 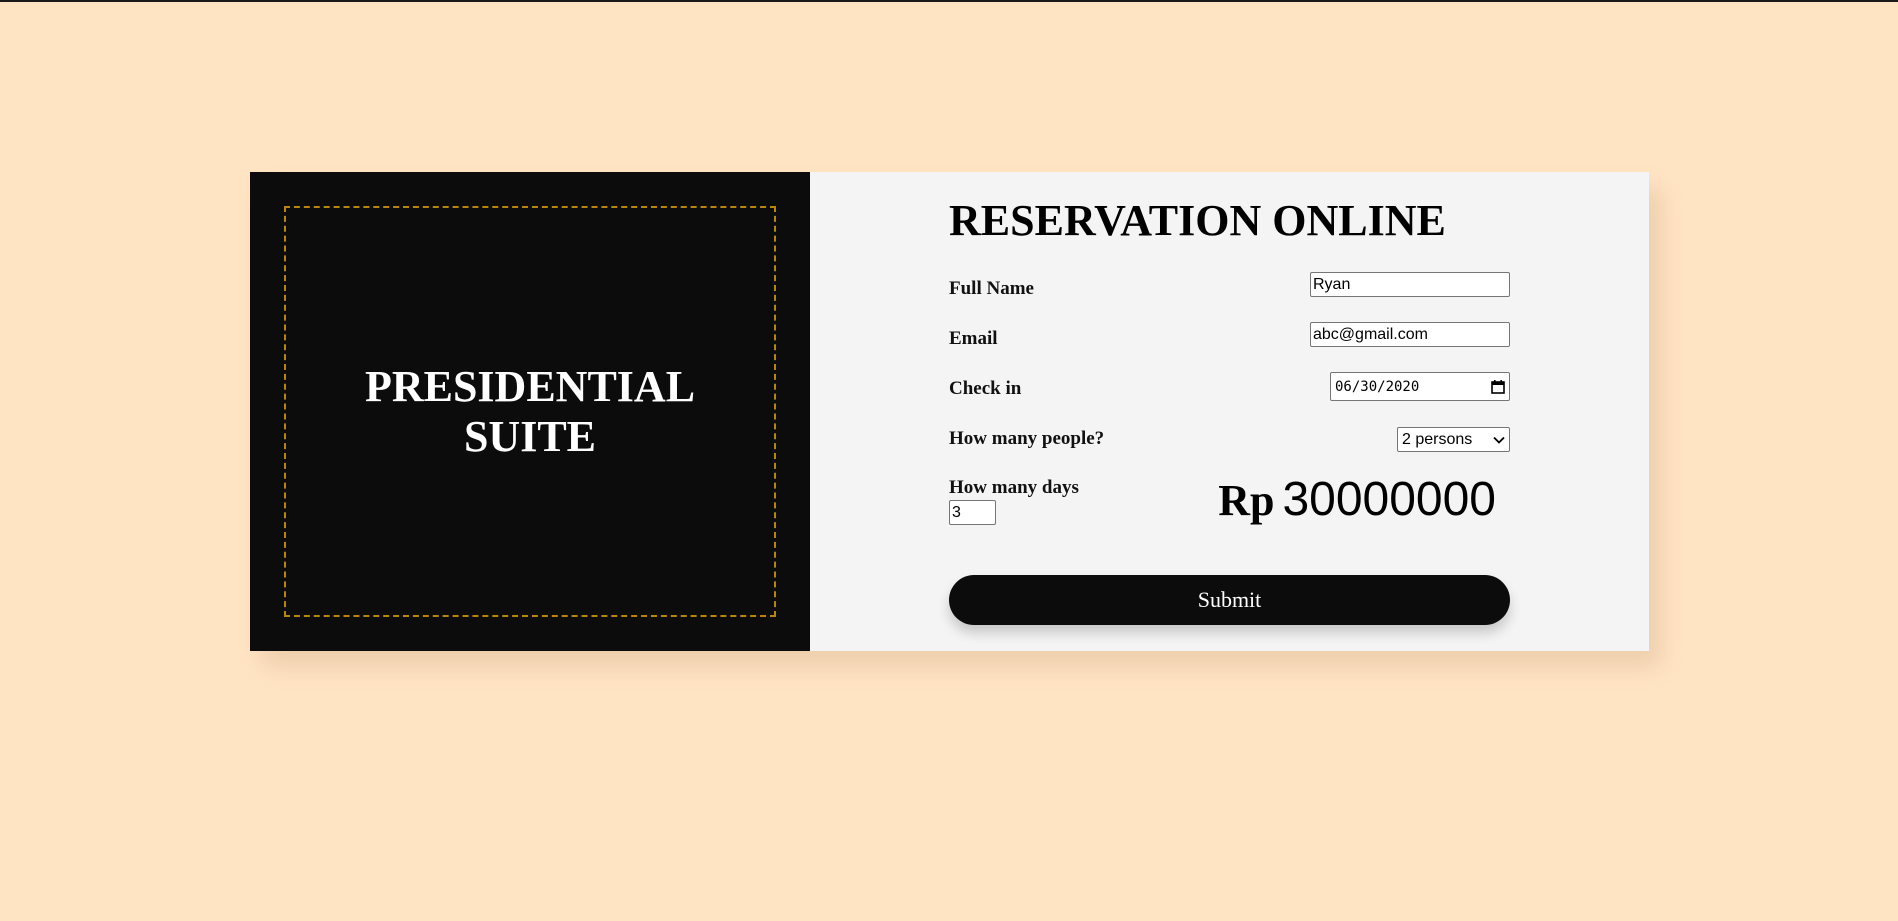 I want to click on top-border-line, so click(x=949, y=1).